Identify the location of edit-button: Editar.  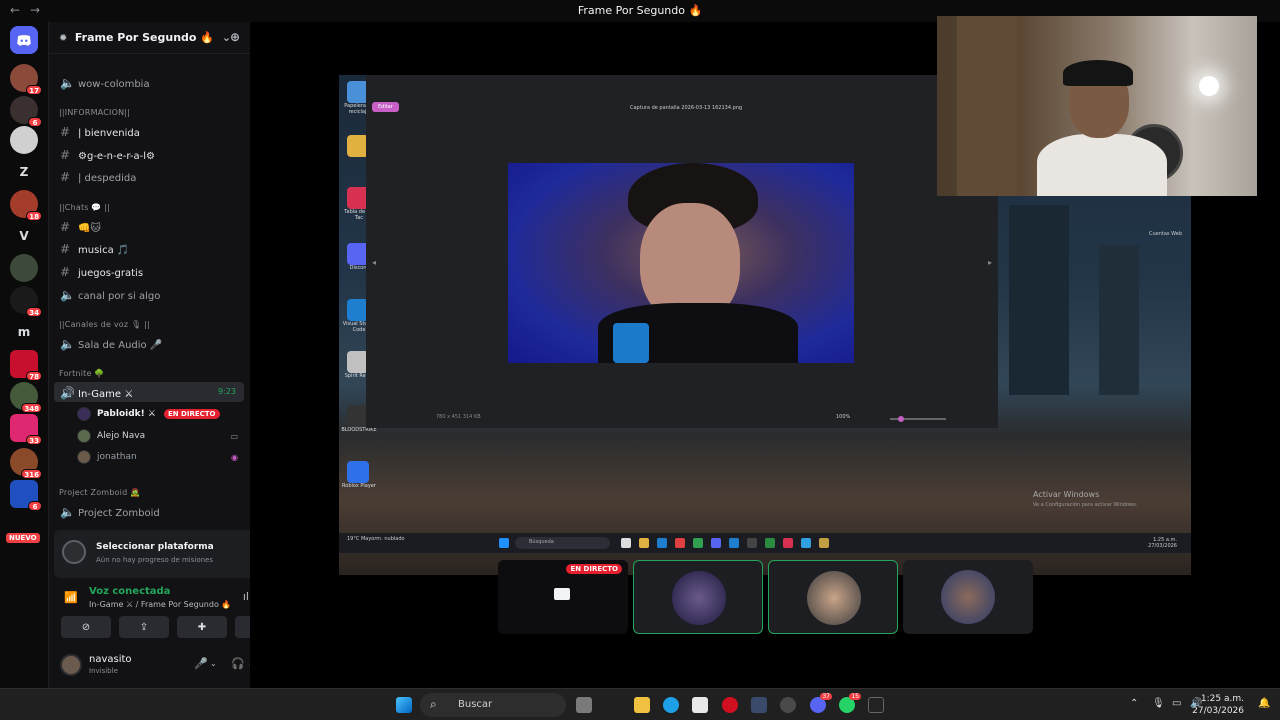
(385, 107).